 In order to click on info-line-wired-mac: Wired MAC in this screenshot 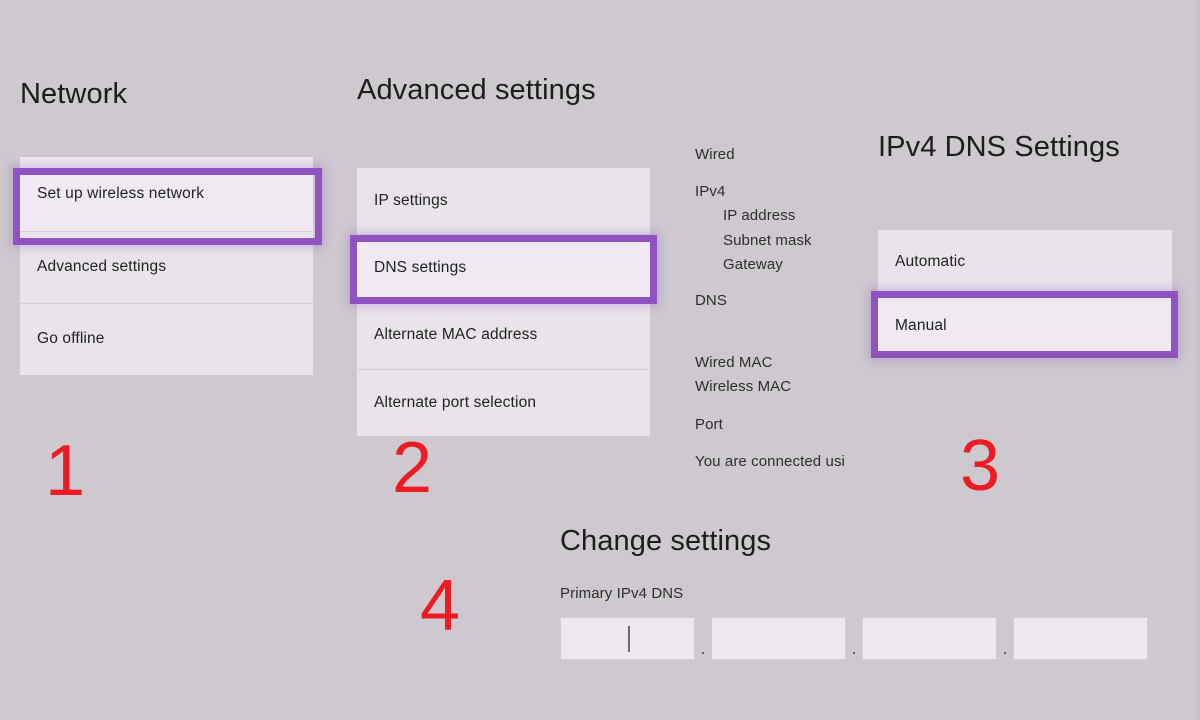, I will do `click(734, 362)`.